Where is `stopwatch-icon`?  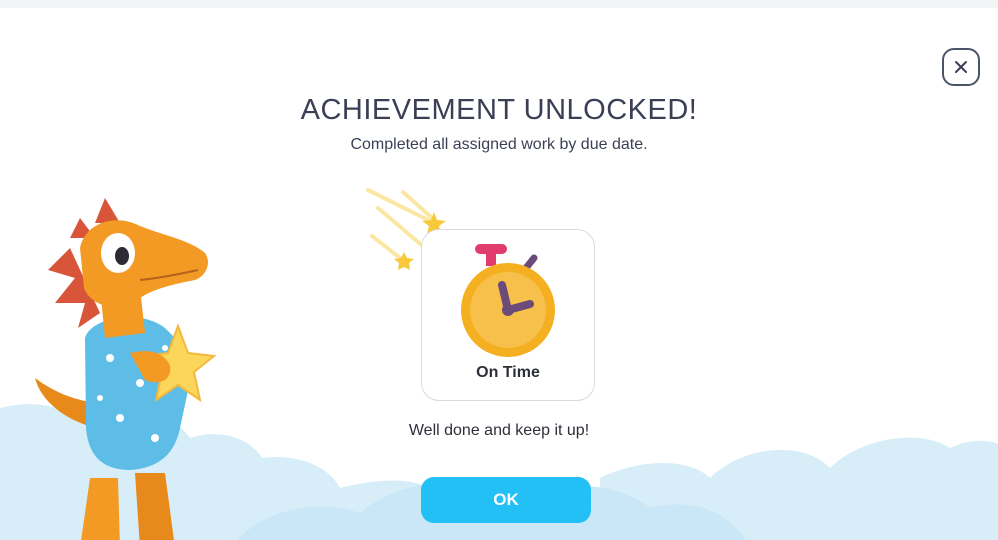
stopwatch-icon is located at coordinates (508, 300).